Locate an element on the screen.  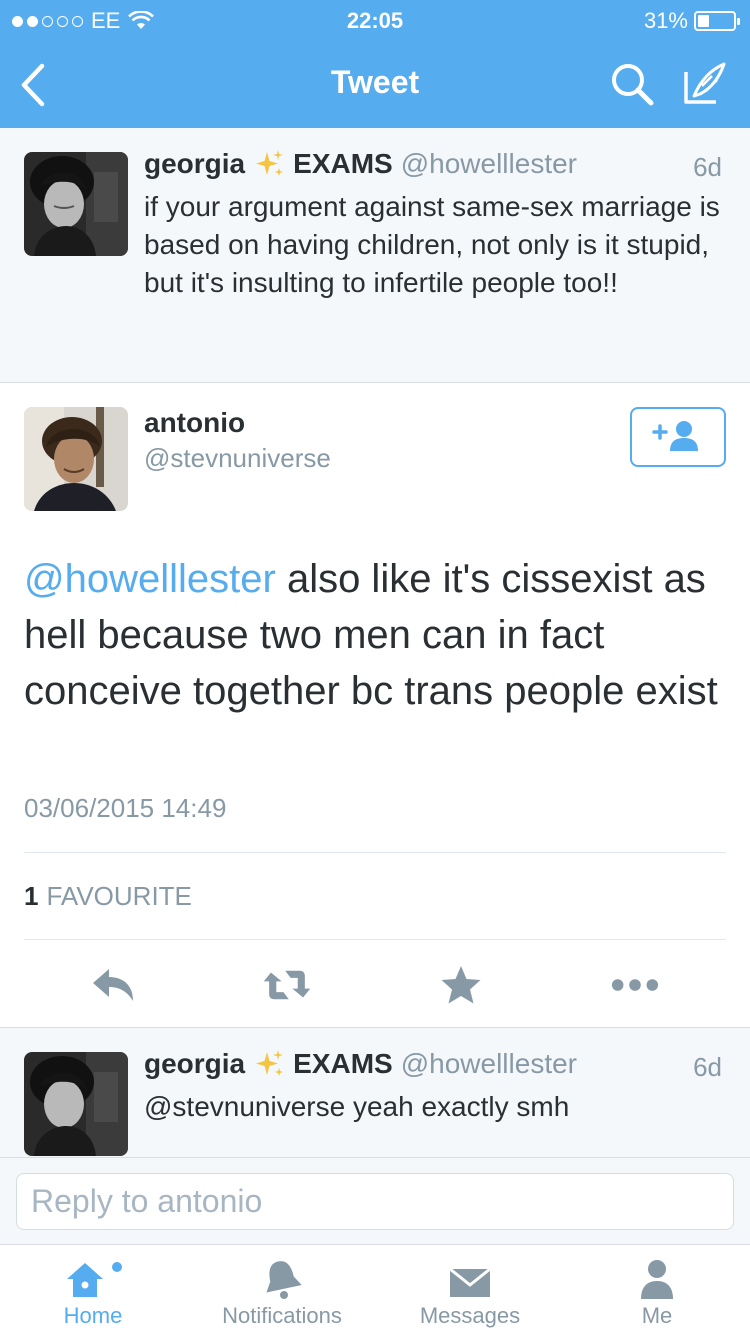
favourite-label: FAVOURITE is located at coordinates (119, 896).